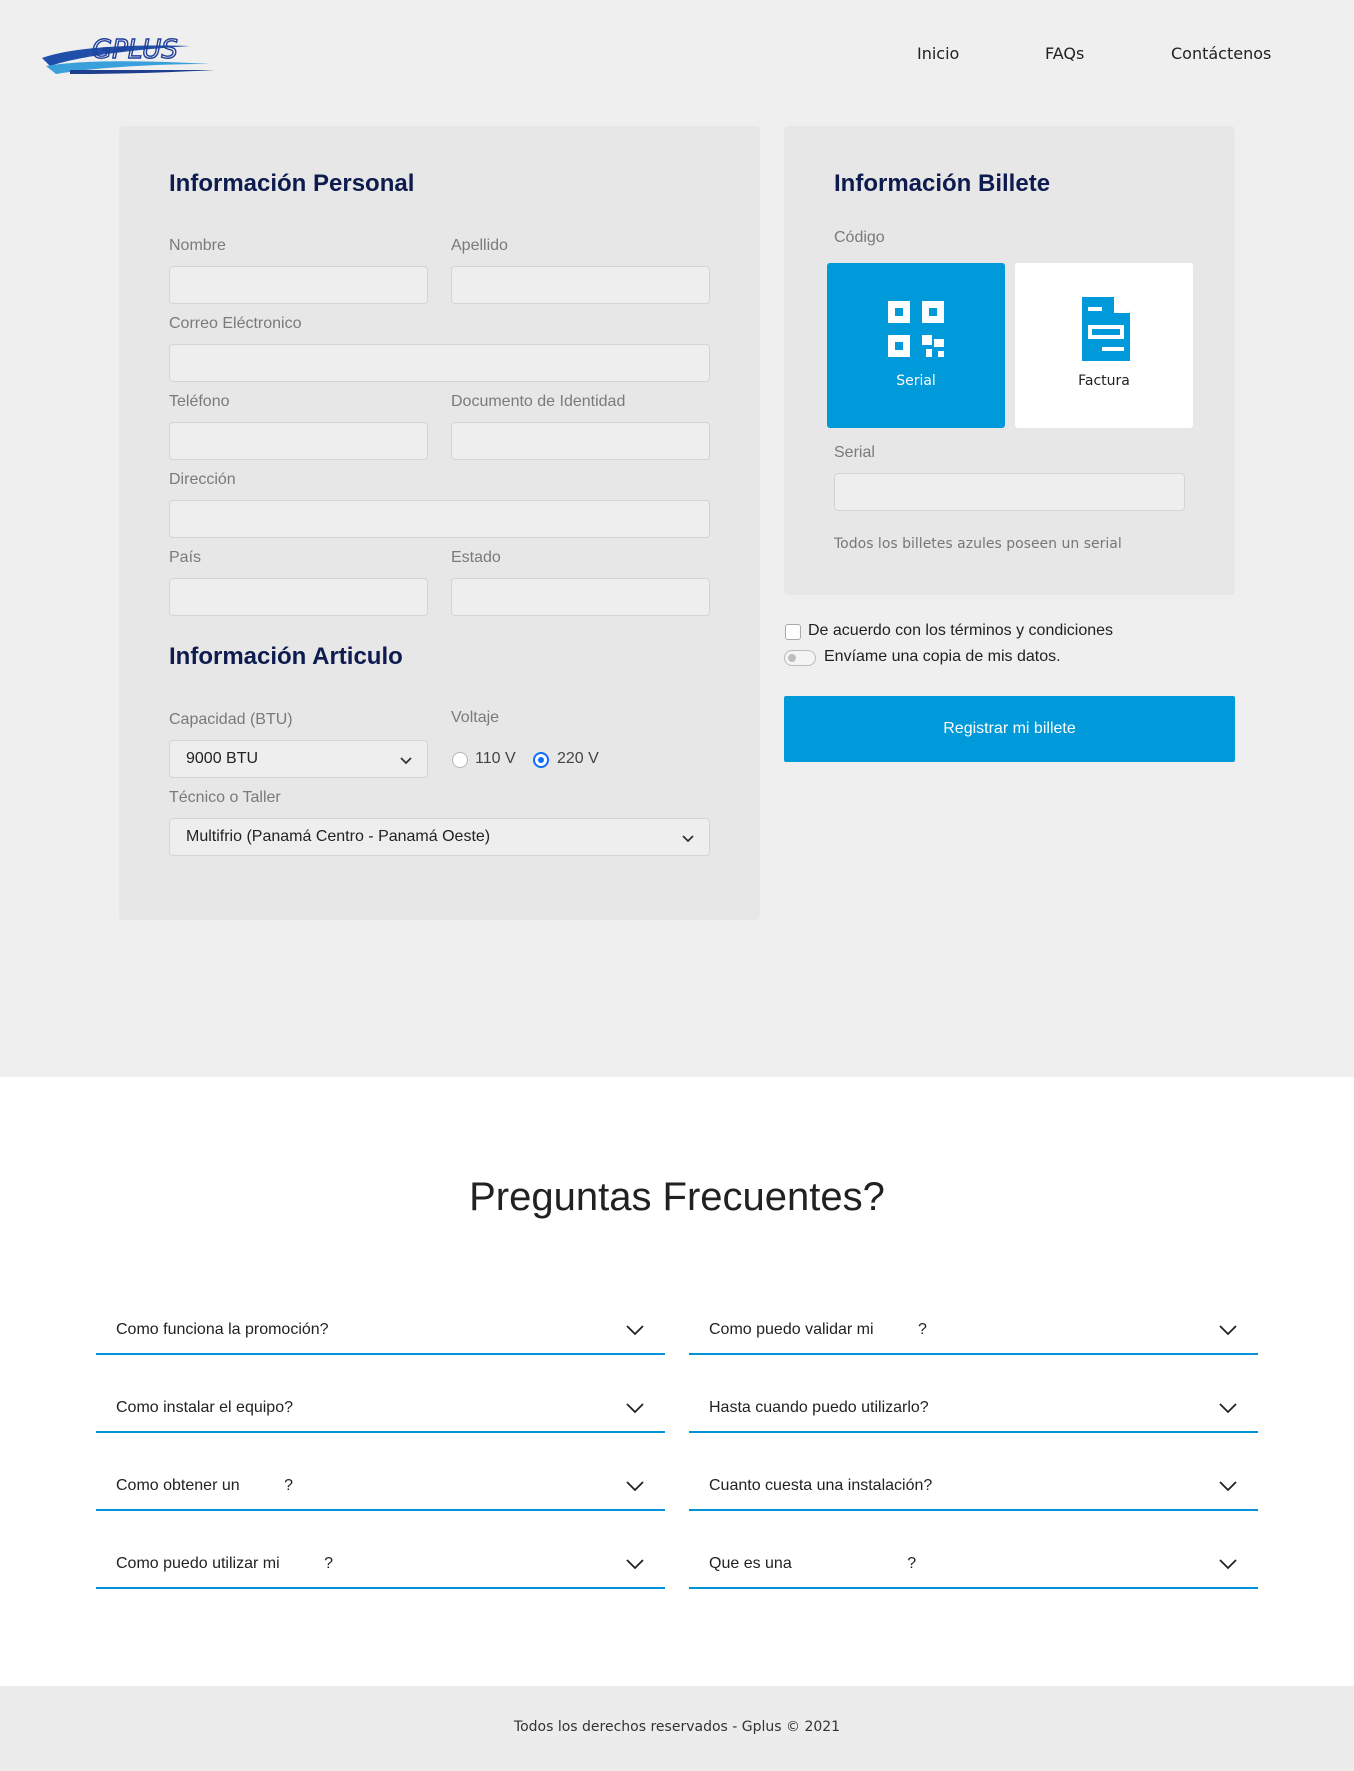 This screenshot has height=1771, width=1354. I want to click on apellido-label: Apellido, so click(479, 245).